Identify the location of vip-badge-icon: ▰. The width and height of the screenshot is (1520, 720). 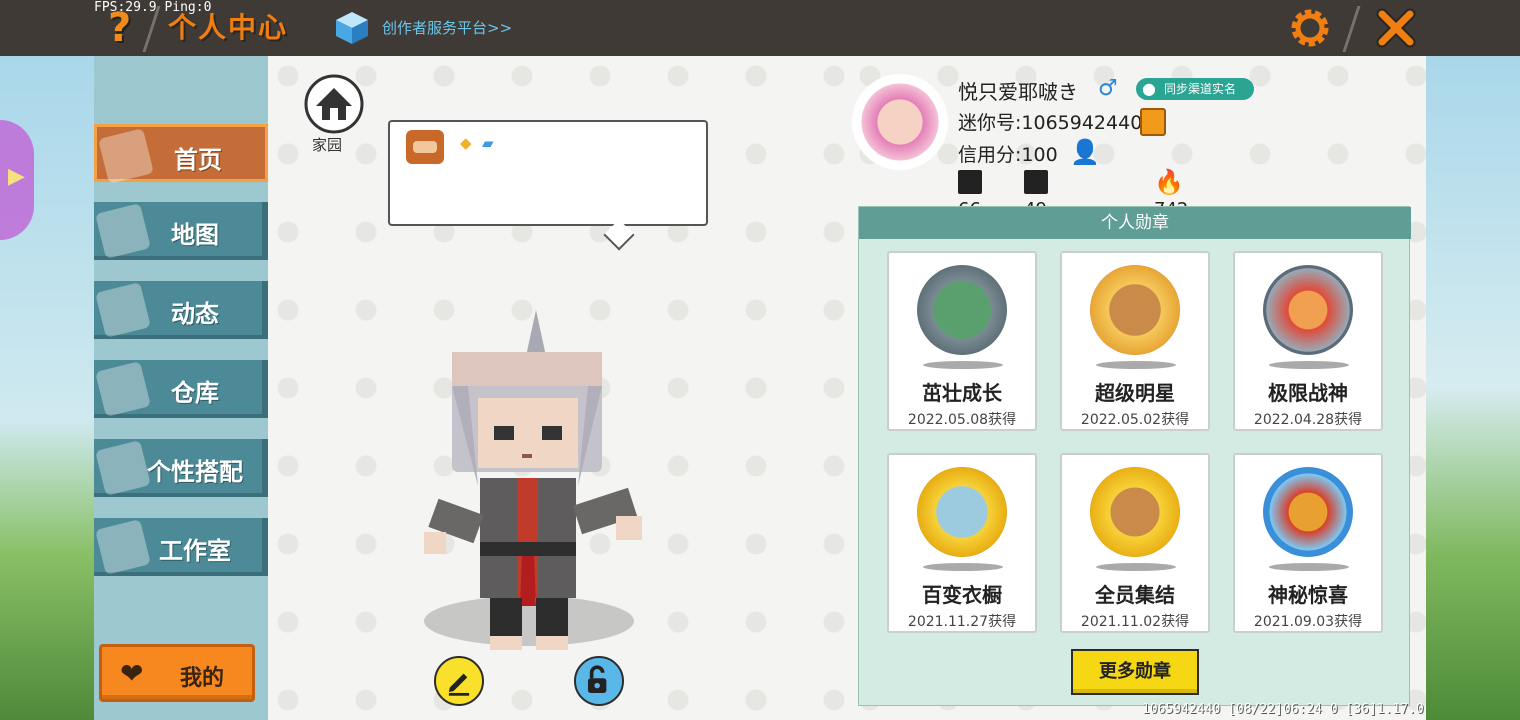
(488, 143).